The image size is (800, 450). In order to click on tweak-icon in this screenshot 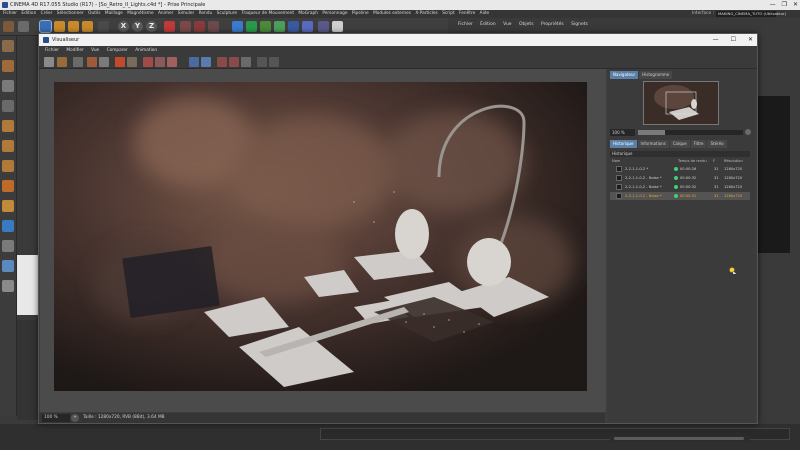, I will do `click(8, 226)`.